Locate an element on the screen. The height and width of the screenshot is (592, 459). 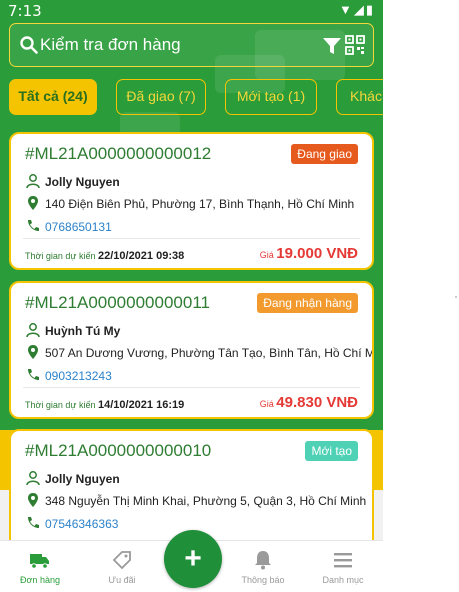
nav-orders: Đơn hàng is located at coordinates (40, 566).